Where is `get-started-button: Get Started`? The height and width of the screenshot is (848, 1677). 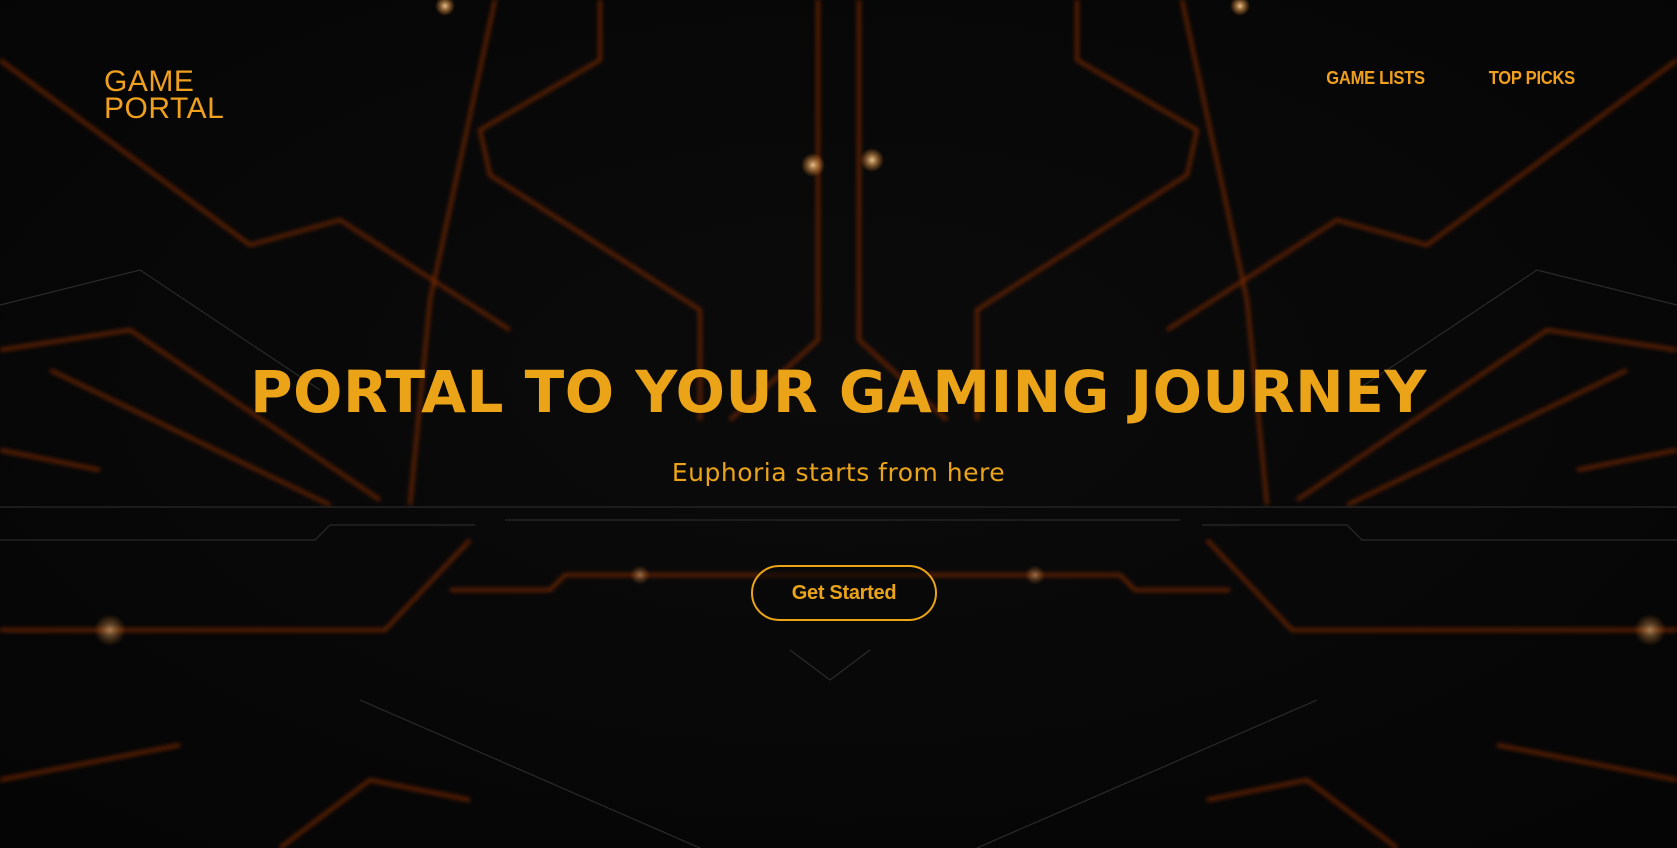
get-started-button: Get Started is located at coordinates (844, 593).